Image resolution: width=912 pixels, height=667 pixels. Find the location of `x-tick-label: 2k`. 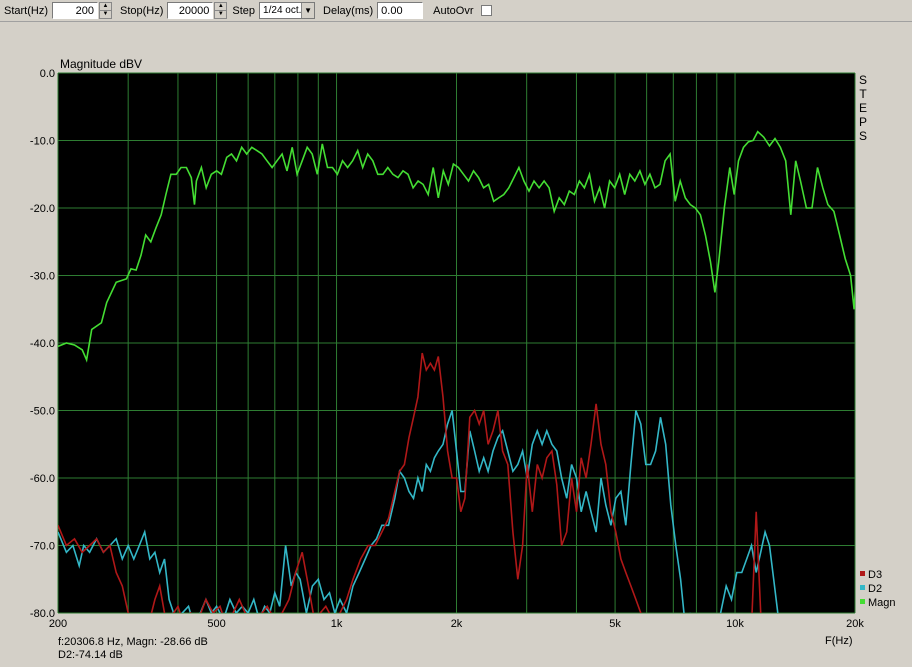

x-tick-label: 2k is located at coordinates (457, 624).